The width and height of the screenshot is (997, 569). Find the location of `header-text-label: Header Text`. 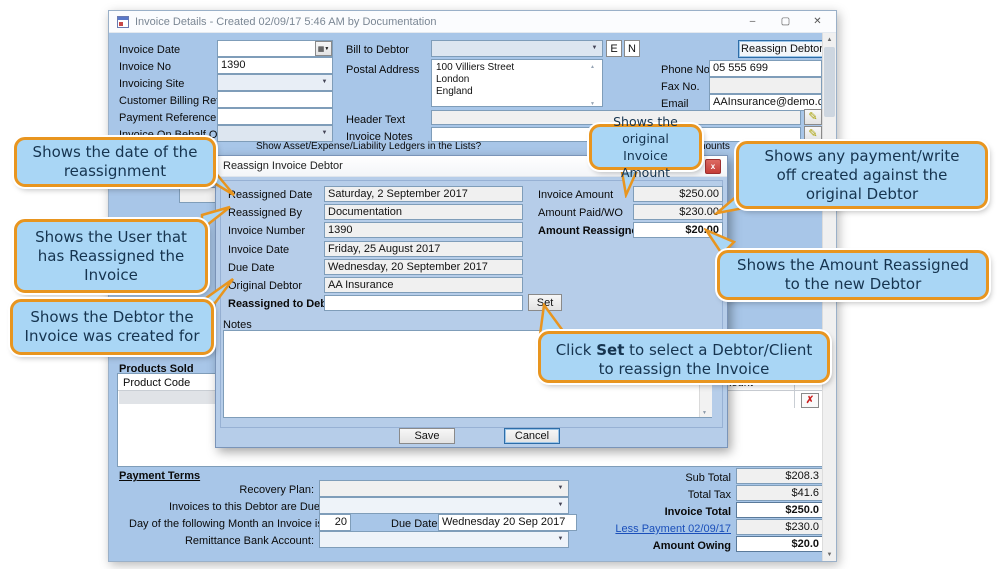

header-text-label: Header Text is located at coordinates (376, 120).